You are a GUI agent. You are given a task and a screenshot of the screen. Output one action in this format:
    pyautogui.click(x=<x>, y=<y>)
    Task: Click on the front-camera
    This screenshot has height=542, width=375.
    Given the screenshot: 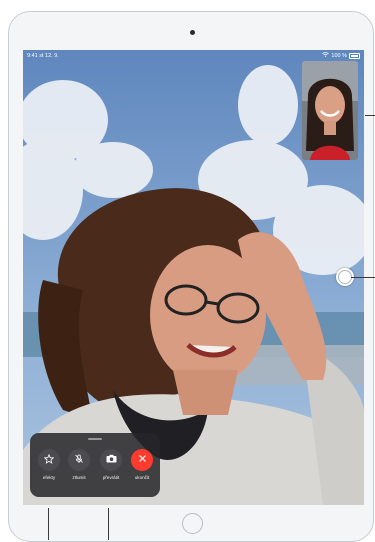 What is the action you would take?
    pyautogui.click(x=192, y=32)
    